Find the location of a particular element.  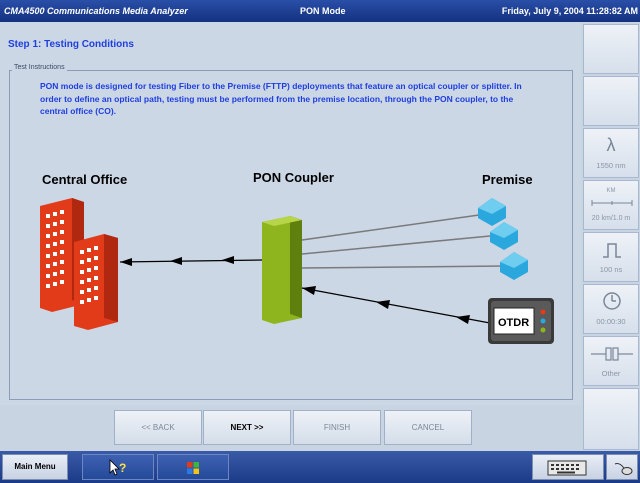

ruler-icon is located at coordinates (612, 203).